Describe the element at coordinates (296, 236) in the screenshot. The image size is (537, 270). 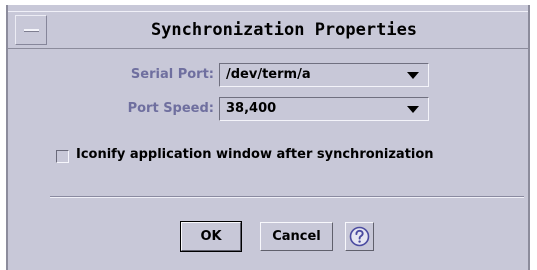
I see `cancel-button: Cancel` at that location.